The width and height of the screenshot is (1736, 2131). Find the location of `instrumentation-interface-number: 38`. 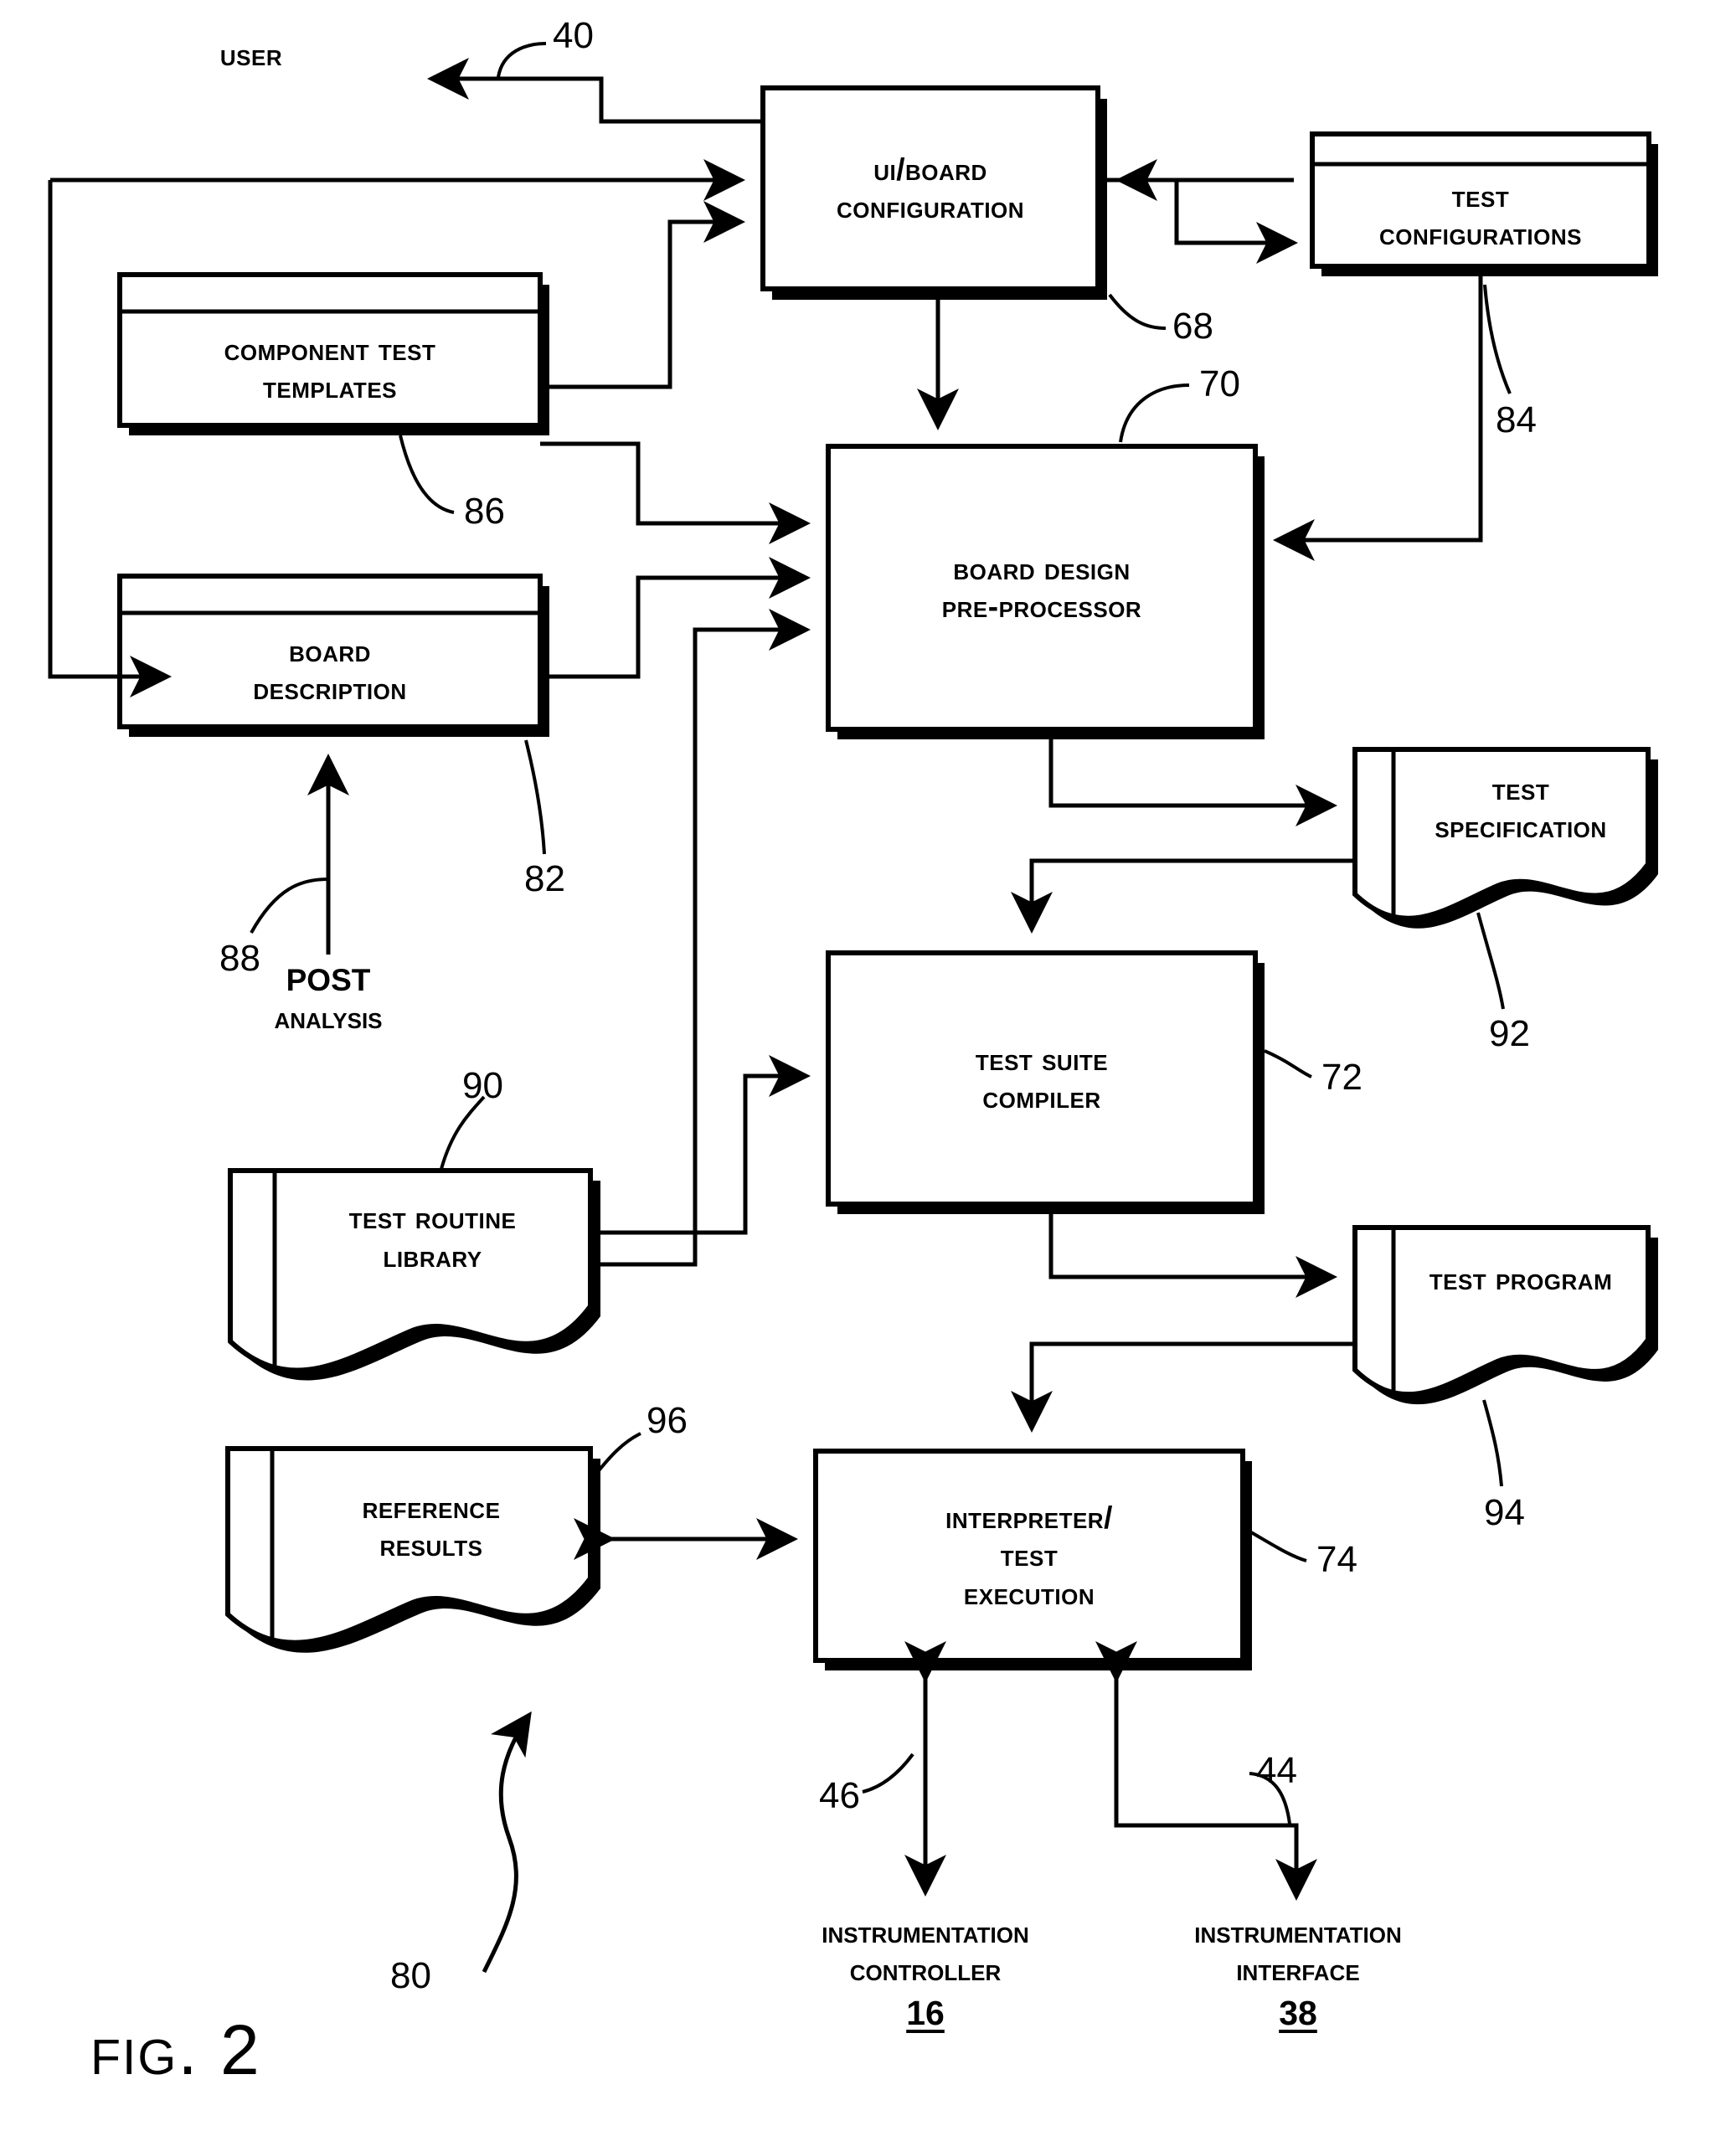

instrumentation-interface-number: 38 is located at coordinates (1298, 2013).